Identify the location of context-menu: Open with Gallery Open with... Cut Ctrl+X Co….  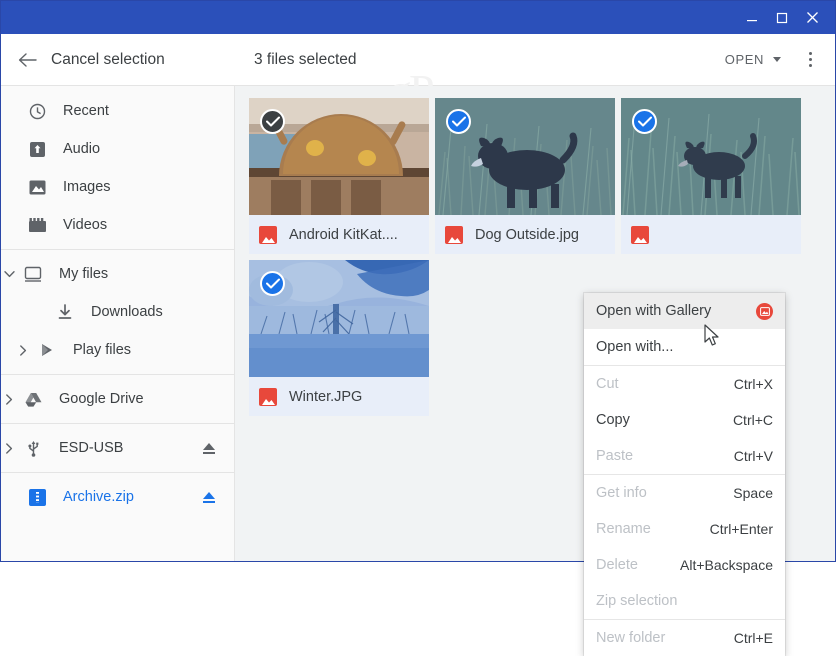
(684, 474).